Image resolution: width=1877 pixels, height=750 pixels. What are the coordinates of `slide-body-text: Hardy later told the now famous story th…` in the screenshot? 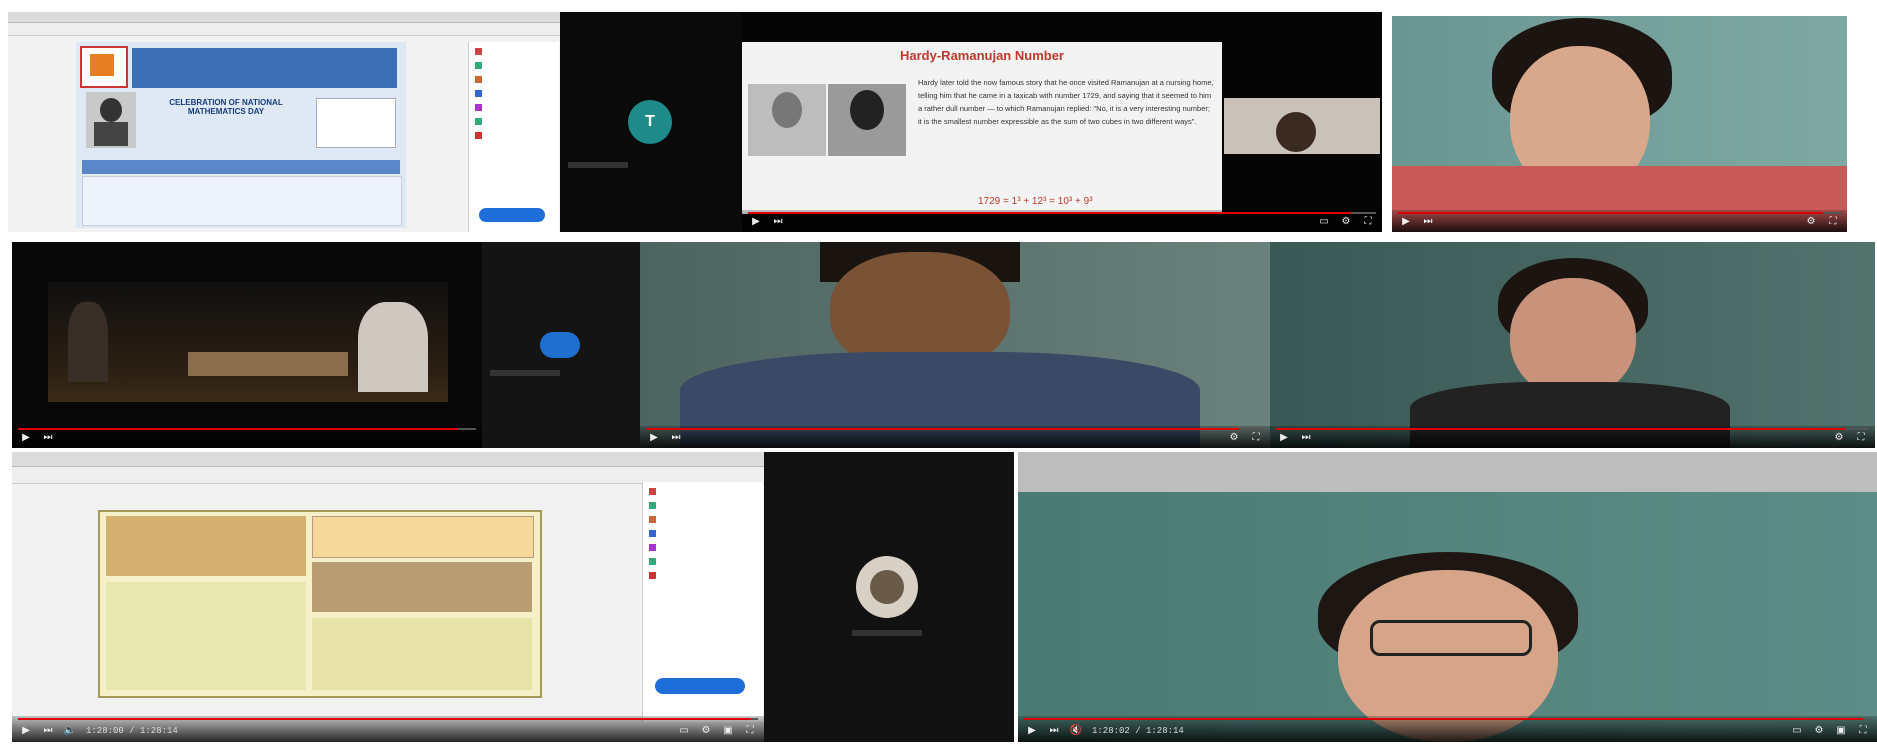 It's located at (1066, 102).